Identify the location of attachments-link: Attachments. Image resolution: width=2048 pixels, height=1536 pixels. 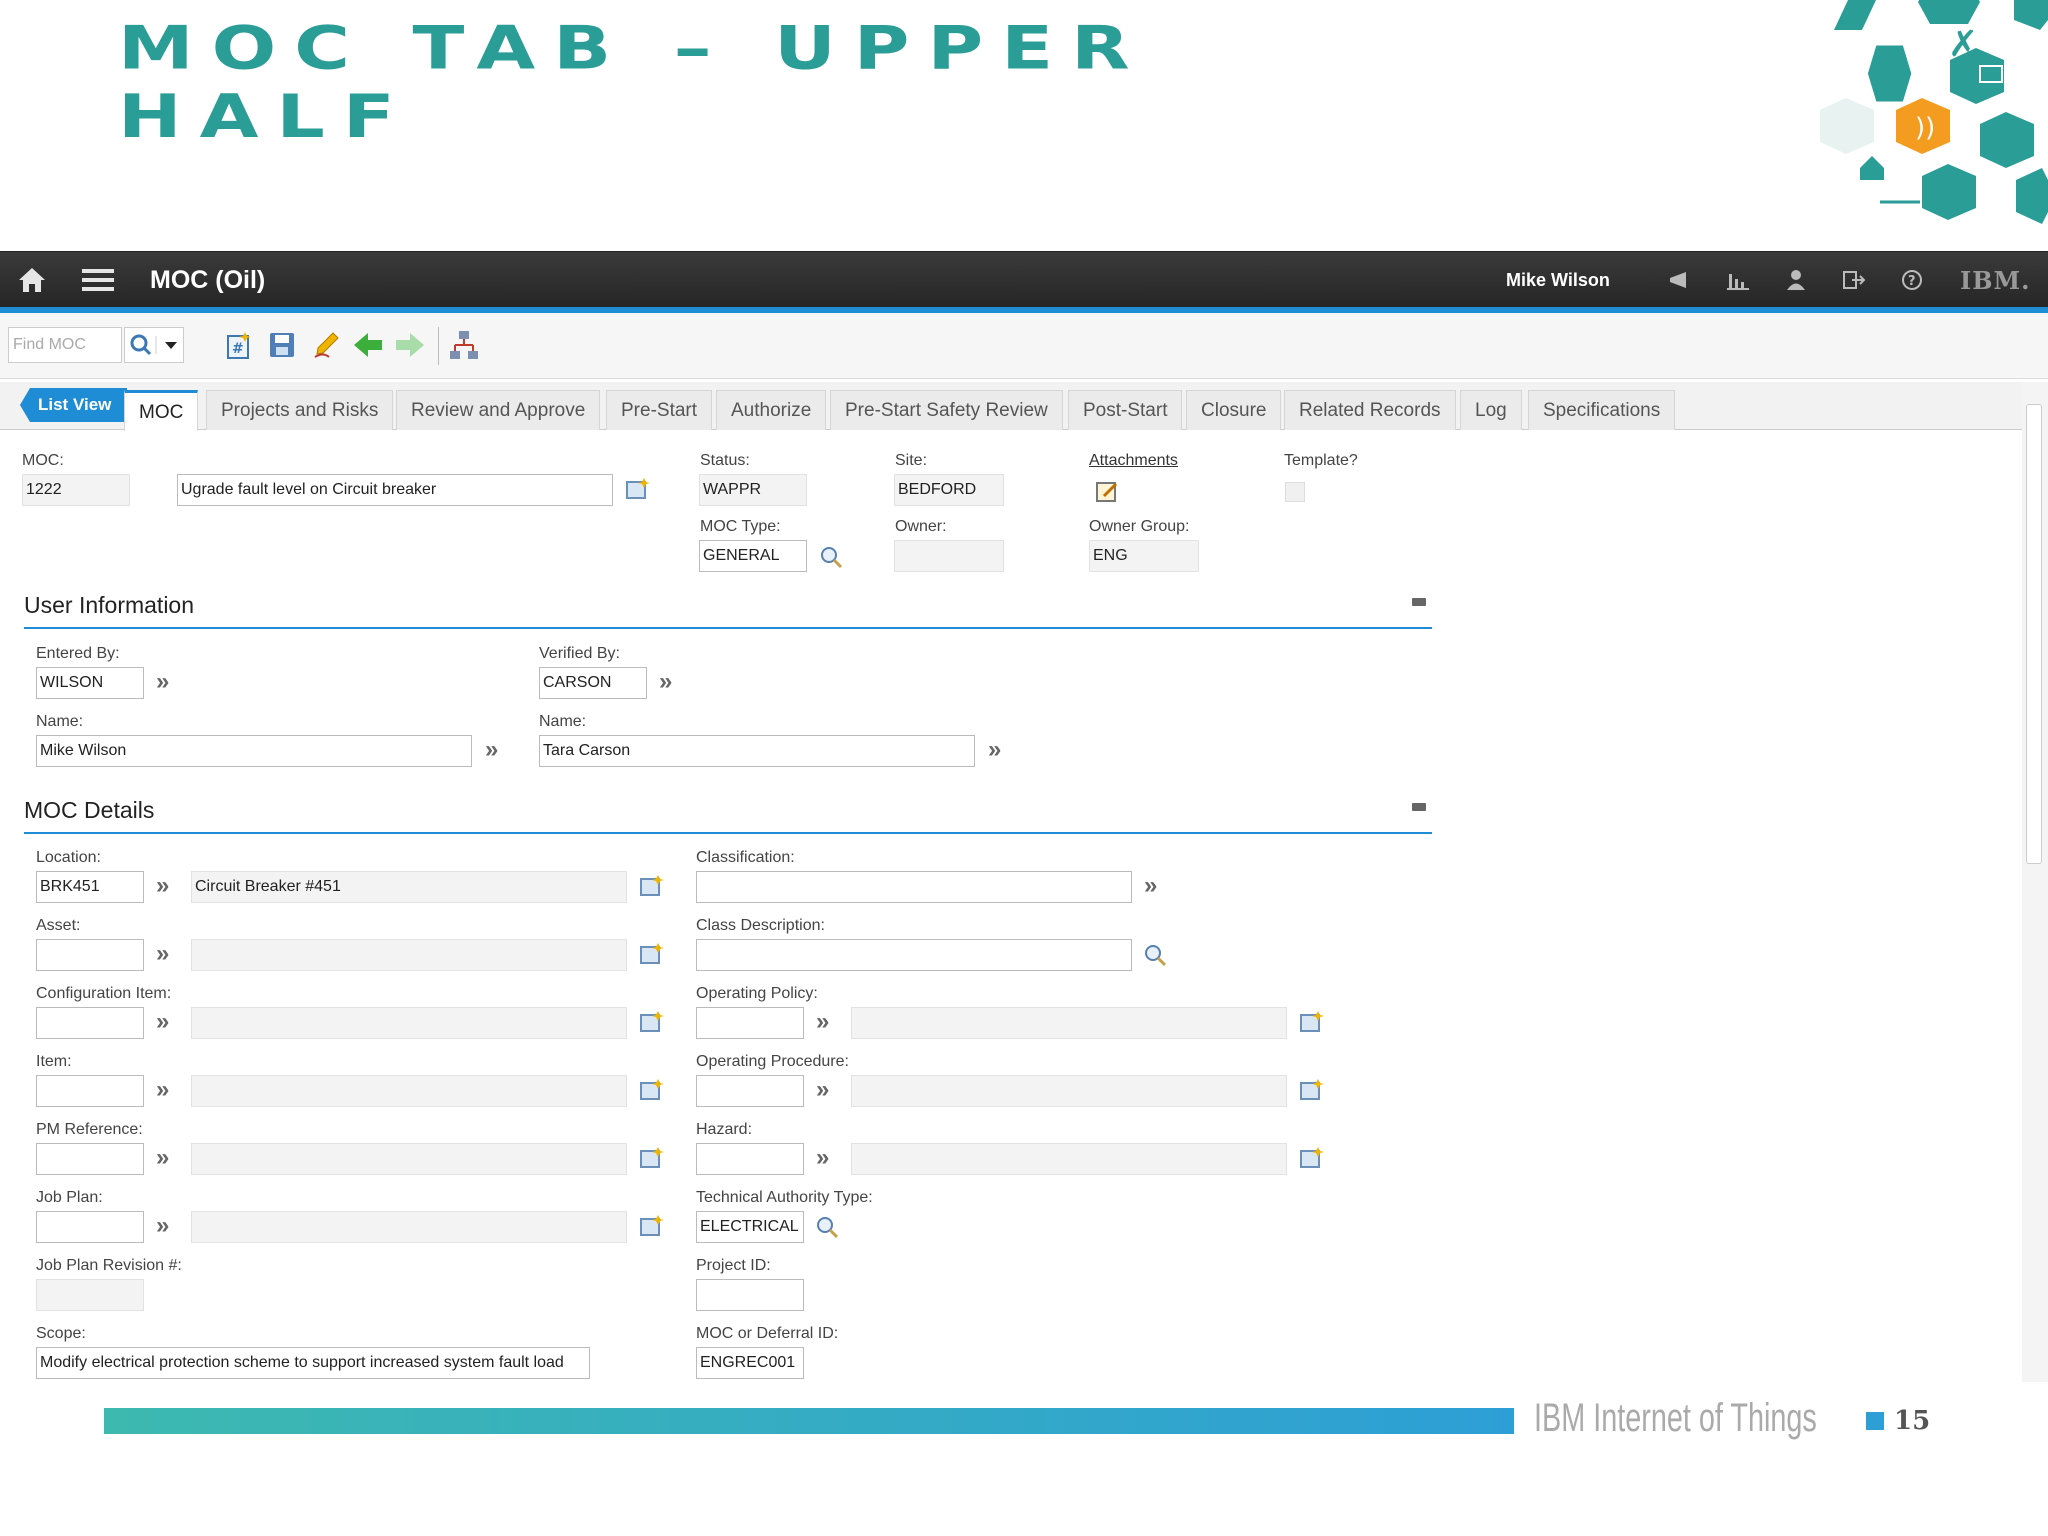
(1133, 461).